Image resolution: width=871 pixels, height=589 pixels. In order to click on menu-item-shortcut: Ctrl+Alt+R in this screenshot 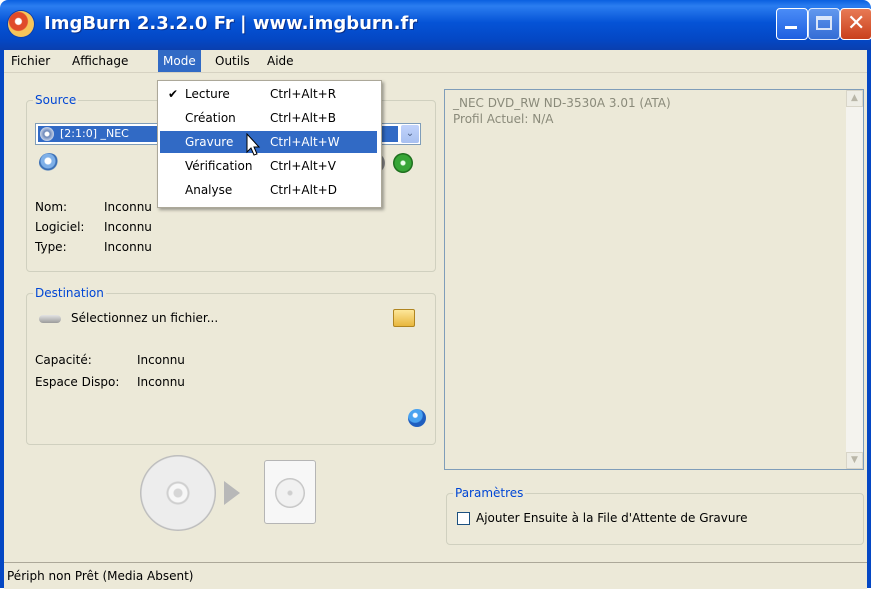, I will do `click(303, 94)`.